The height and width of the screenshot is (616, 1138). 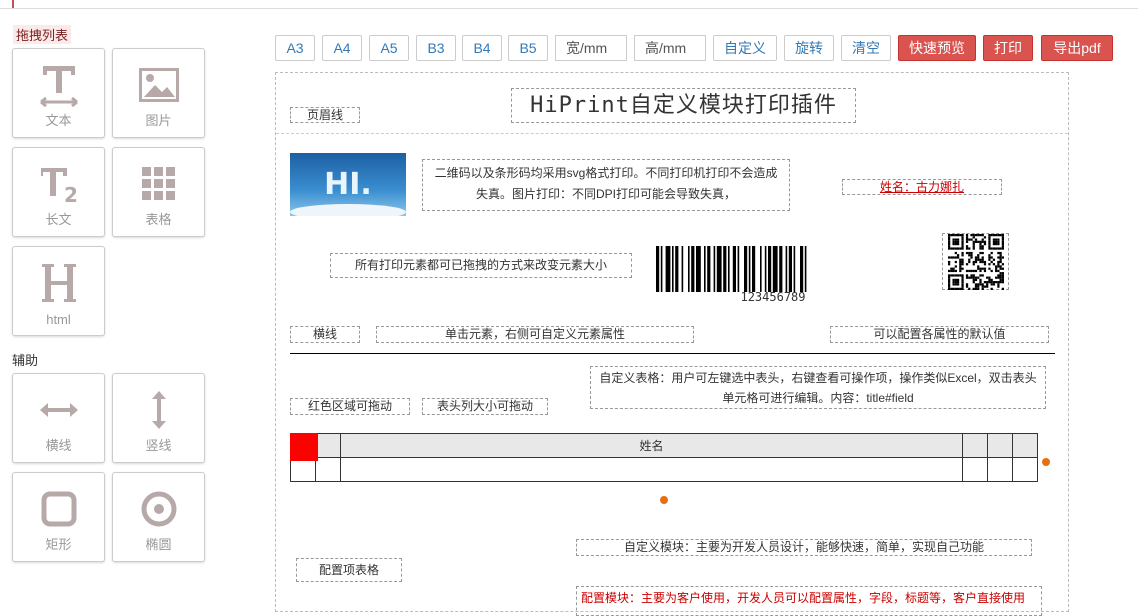 What do you see at coordinates (304, 447) in the screenshot?
I see `table-drag-handle` at bounding box center [304, 447].